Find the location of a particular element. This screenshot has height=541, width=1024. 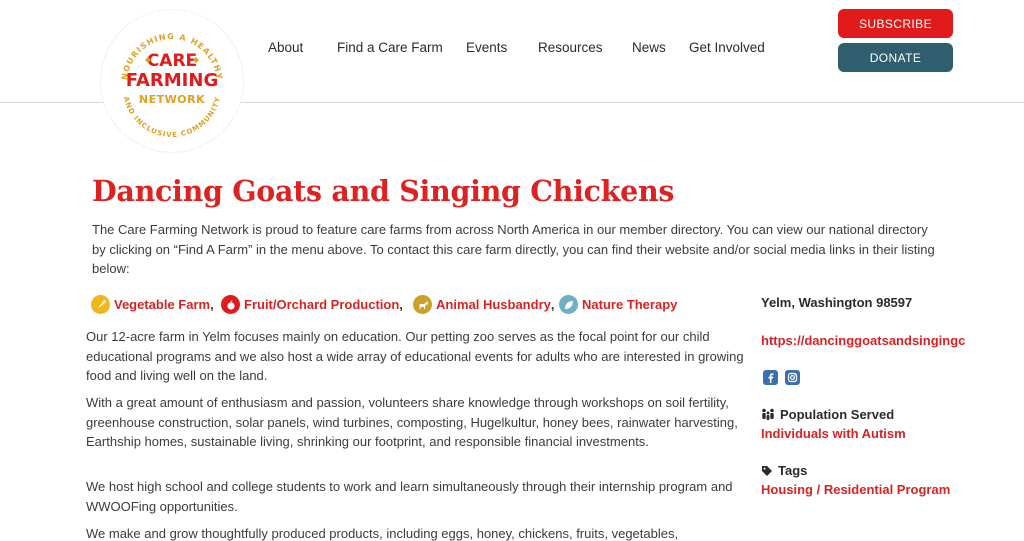

category-vegetable-farm: Vegetable Farm, is located at coordinates (152, 304).